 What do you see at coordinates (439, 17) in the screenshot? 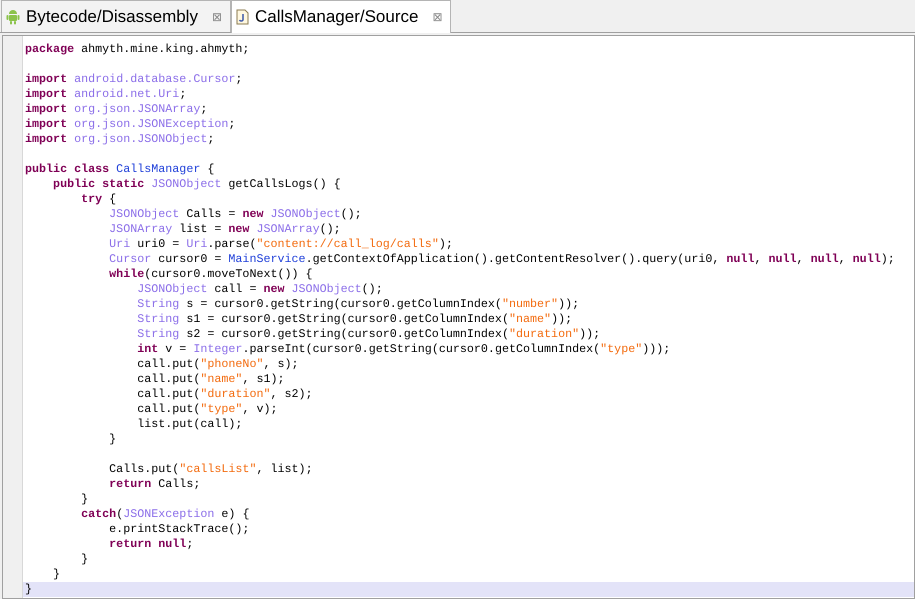
I see `close-button: ⊠` at bounding box center [439, 17].